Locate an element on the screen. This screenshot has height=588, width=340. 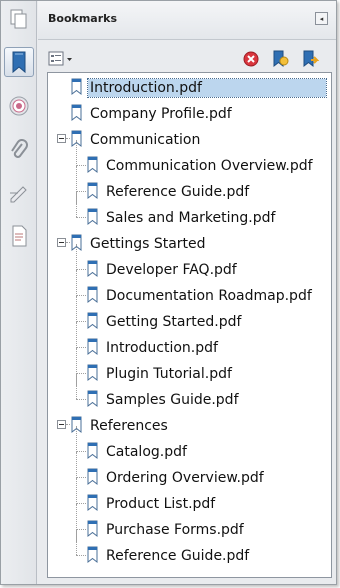
bookmark-label: Catalog.pdf is located at coordinates (146, 452).